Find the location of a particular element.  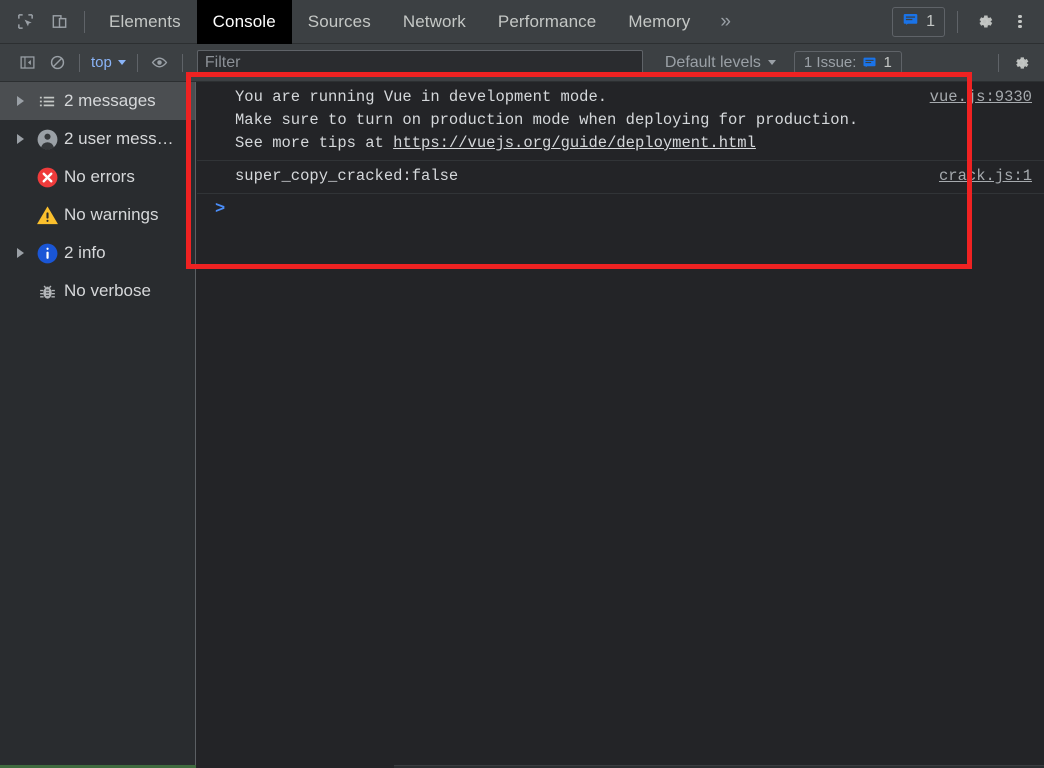

toolbar-divider is located at coordinates (84, 21).